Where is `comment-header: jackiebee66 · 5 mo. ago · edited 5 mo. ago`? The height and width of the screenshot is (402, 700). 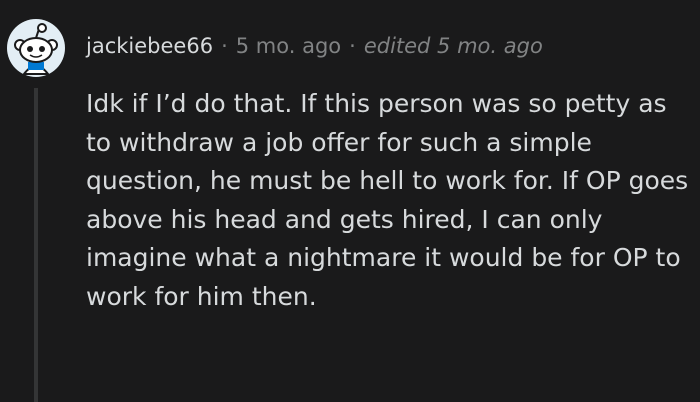
comment-header: jackiebee66 · 5 mo. ago · edited 5 mo. ago is located at coordinates (314, 46).